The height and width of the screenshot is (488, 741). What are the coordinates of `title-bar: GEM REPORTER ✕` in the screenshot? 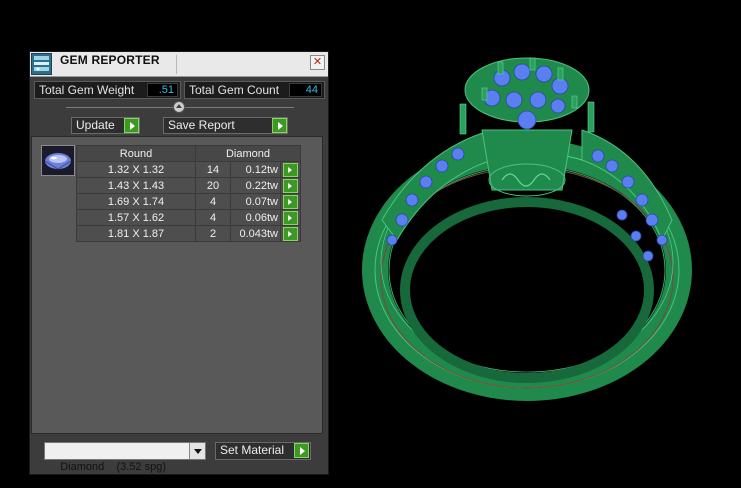 It's located at (179, 64).